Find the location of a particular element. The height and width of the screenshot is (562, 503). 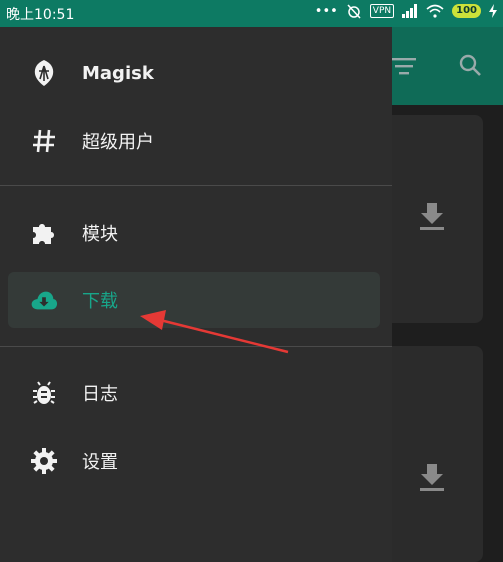

alarm-off-icon is located at coordinates (354, 11).